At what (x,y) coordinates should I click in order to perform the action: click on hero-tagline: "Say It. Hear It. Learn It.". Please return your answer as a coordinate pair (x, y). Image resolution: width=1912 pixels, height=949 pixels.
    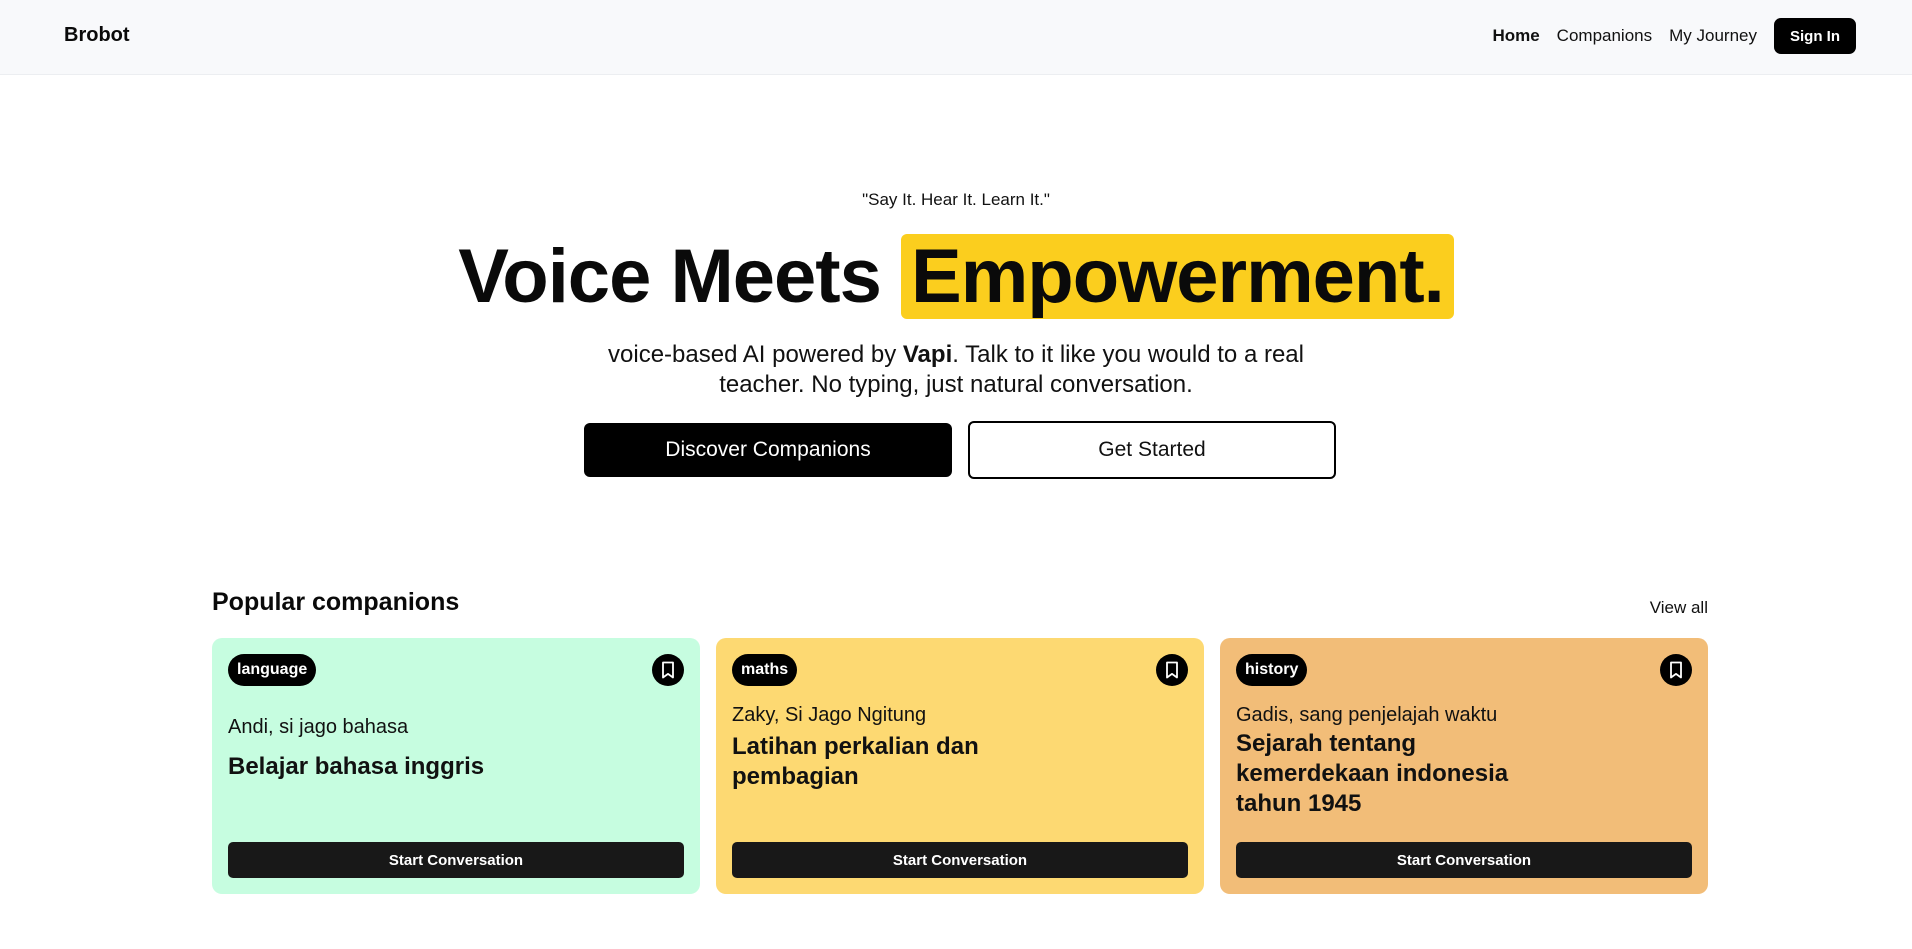
    Looking at the image, I should click on (956, 199).